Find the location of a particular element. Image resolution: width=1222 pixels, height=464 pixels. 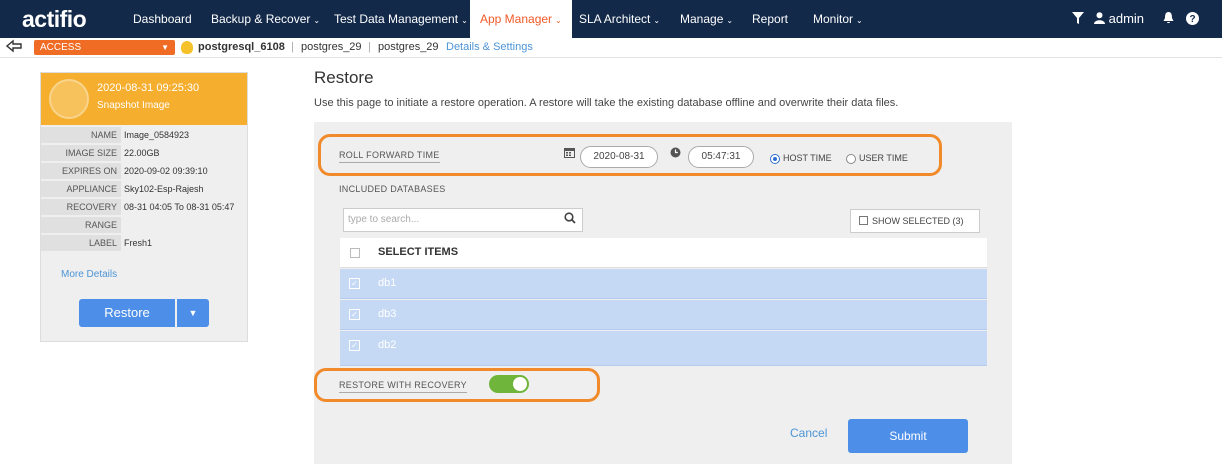

table-row: ✓ db3 is located at coordinates (663, 315).